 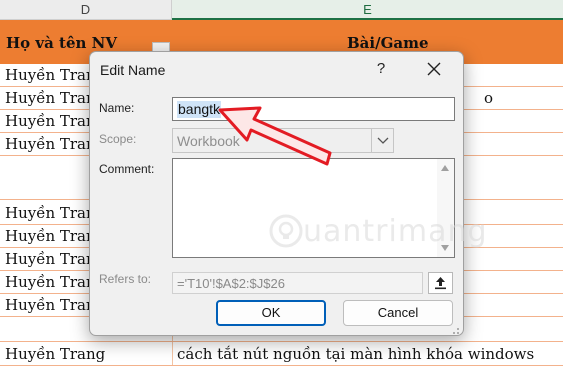 What do you see at coordinates (117, 108) in the screenshot?
I see `name-label: Name:` at bounding box center [117, 108].